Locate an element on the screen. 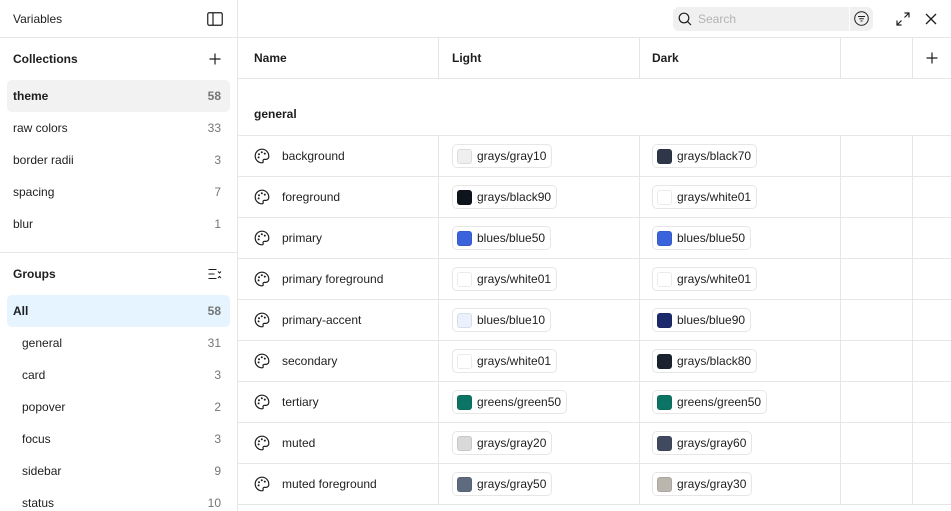  collapse-groups-icon is located at coordinates (215, 274).